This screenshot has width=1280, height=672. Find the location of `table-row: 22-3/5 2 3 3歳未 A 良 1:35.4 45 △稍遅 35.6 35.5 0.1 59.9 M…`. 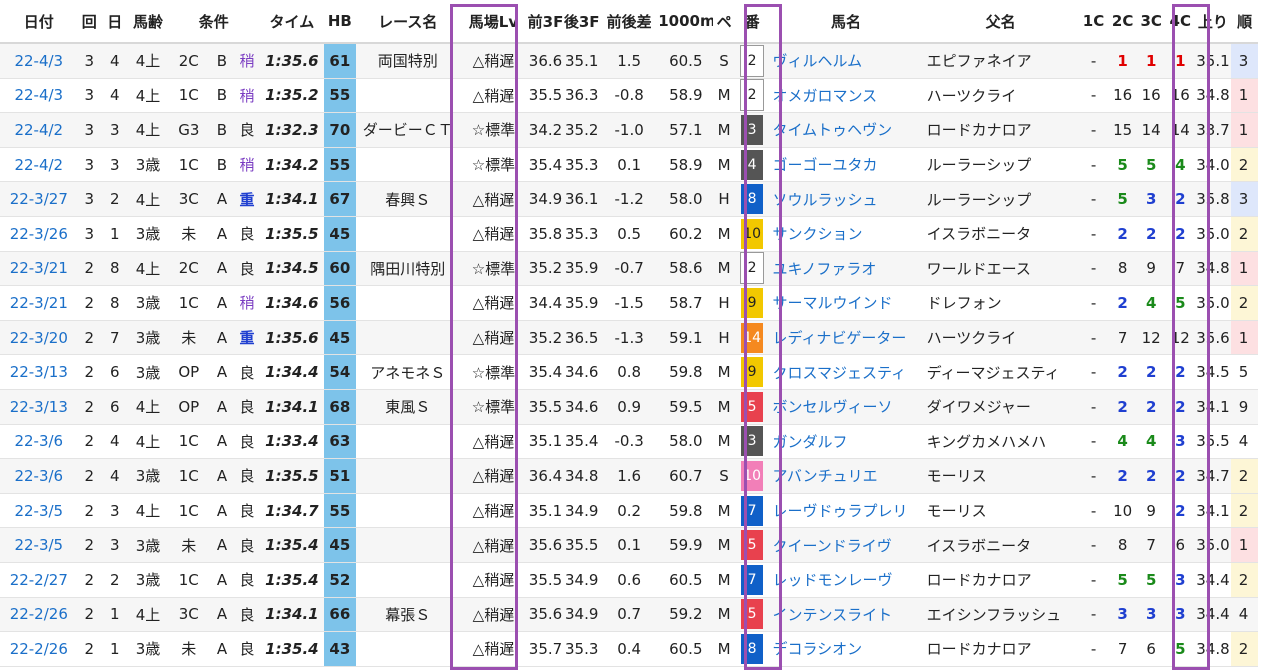

table-row: 22-3/5 2 3 3歳未 A 良 1:35.4 45 △稍遅 35.6 35.5 0.1 59.9 M… is located at coordinates (640, 545).